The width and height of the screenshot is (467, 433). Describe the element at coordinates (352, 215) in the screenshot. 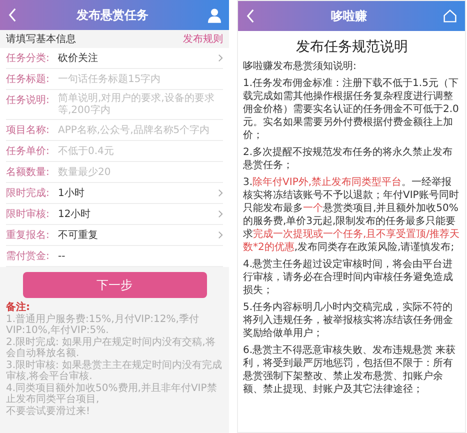

I see `rule-paragraph: 3.除年付VIP外,禁止发布同类型平台。一经举报核实将冻结该账号不予以退款；年付VIP账号同时只能发布最多一个悬赏类项目,并且额外加收50%的服务费,单价3元起,限制发布的任务最多只能要求完成一次提现或一个任务,且不享受置顶/推荐天数*2的优惠,发布同类存在政策风险,请谨慎发布;` at that location.